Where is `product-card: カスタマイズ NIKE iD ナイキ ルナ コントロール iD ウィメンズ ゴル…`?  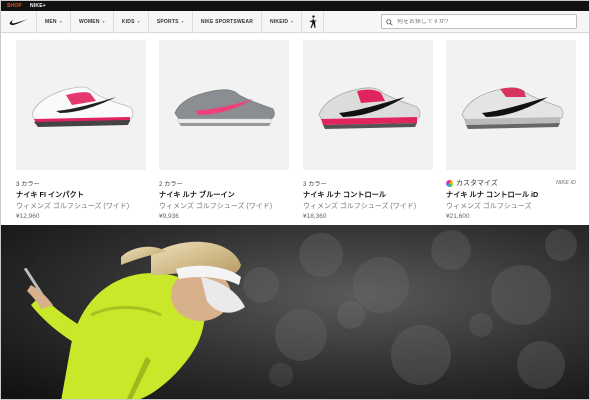
product-card: カスタマイズ NIKE iD ナイキ ルナ コントロール iD ウィメンズ ゴル… is located at coordinates (511, 132).